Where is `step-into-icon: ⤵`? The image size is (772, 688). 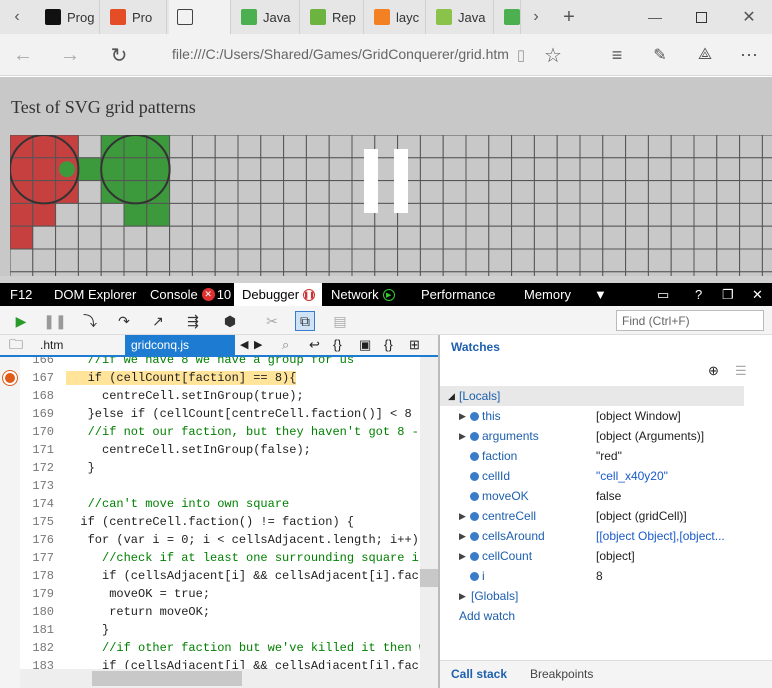 step-into-icon: ⤵ is located at coordinates (90, 321).